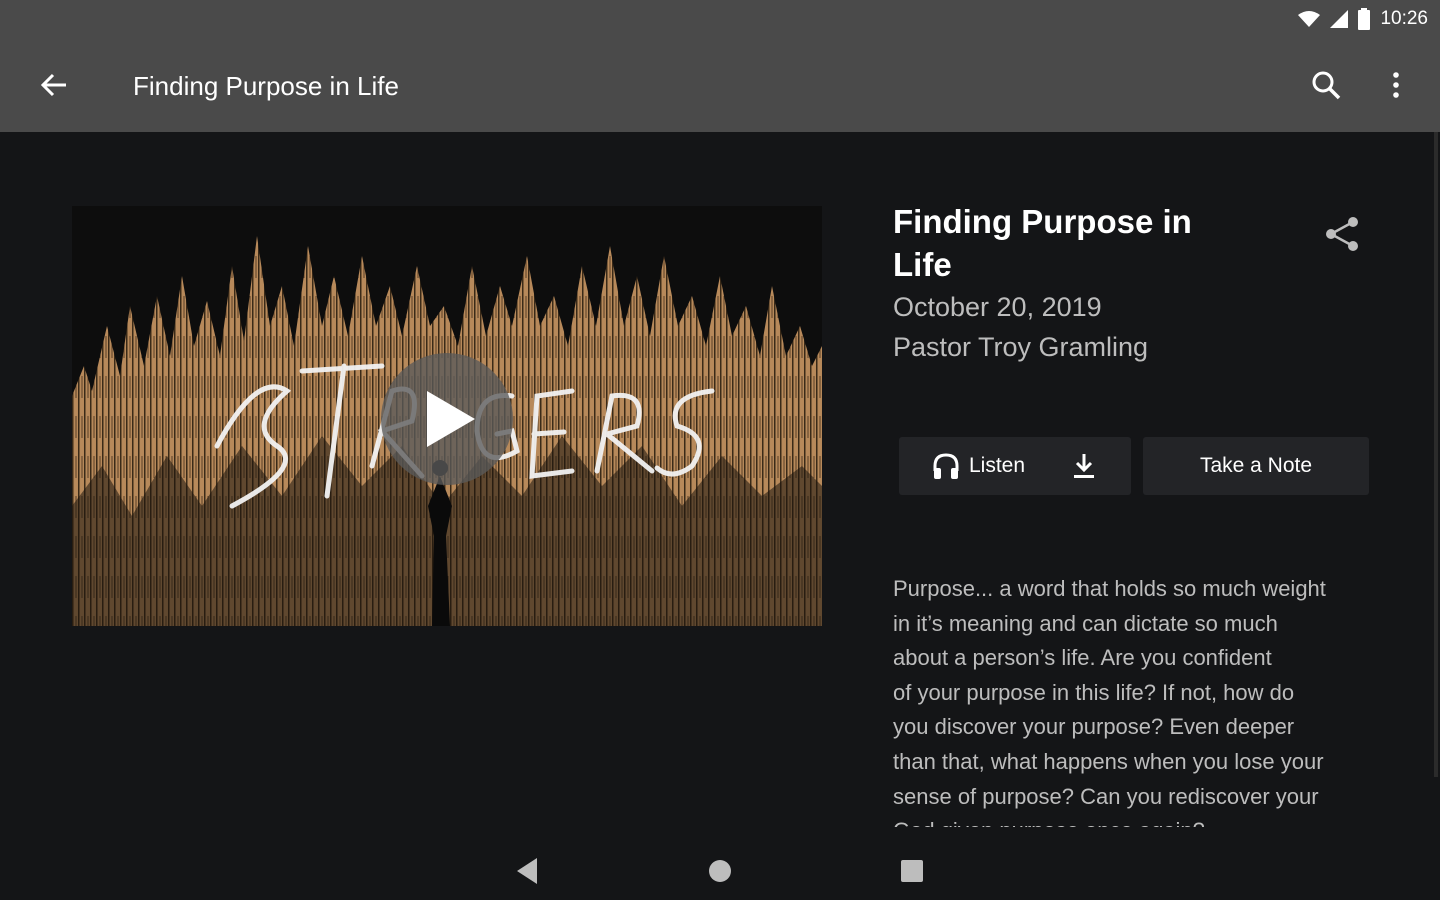  Describe the element at coordinates (528, 871) in the screenshot. I see `nav-back-icon` at that location.